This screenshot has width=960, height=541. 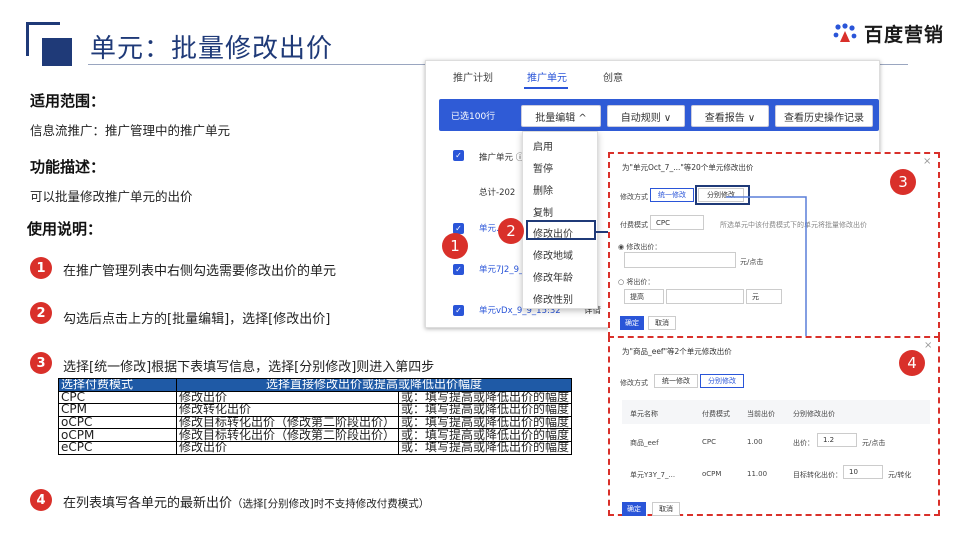 I want to click on cell-action: 修改转化出价, so click(x=287, y=410).